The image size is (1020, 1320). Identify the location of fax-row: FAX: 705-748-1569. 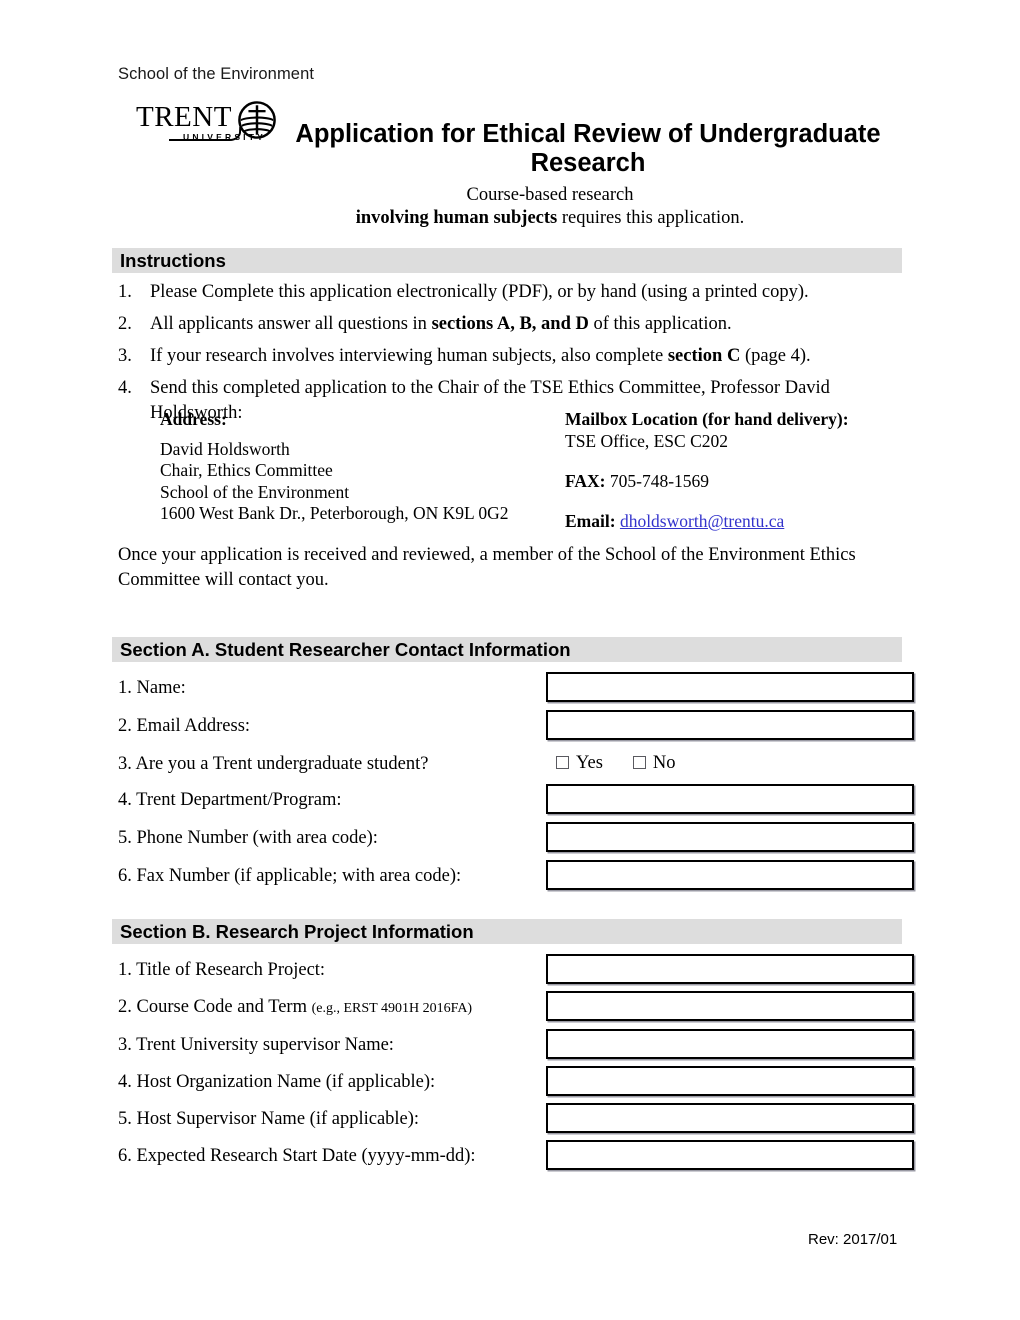
(707, 482).